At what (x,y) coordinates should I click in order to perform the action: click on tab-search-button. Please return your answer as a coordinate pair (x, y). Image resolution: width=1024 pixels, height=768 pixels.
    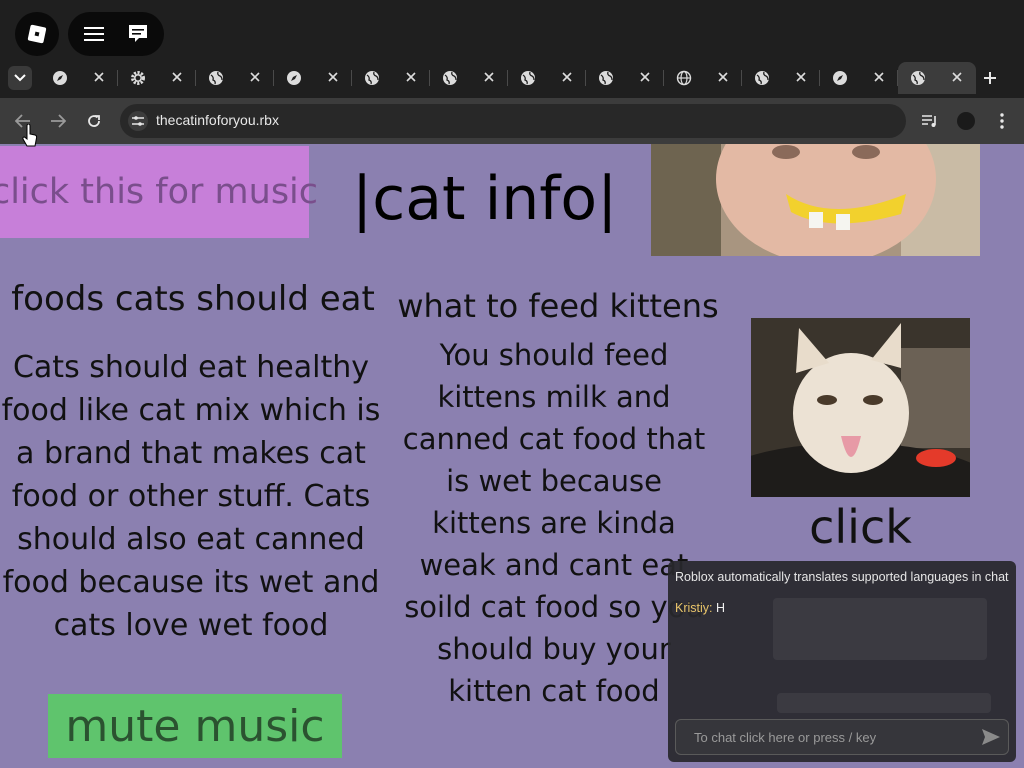
    Looking at the image, I should click on (20, 78).